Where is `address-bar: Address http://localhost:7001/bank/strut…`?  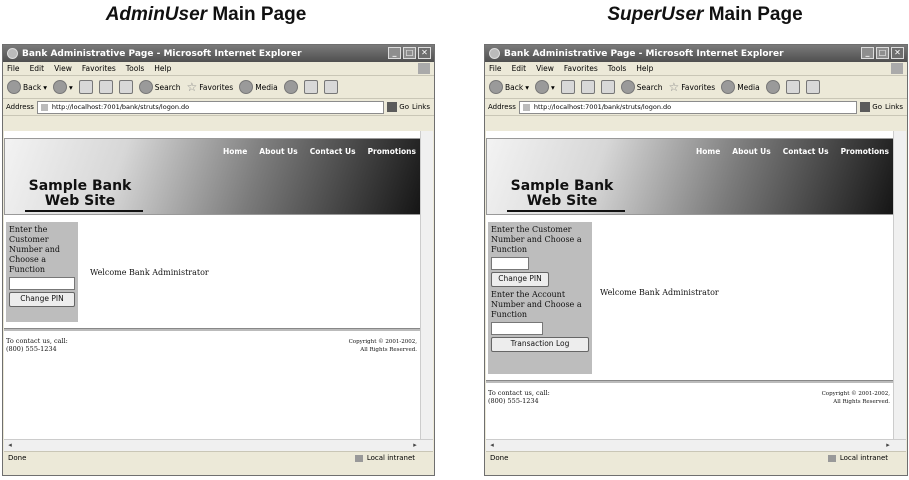
address-bar: Address http://localhost:7001/bank/strut… is located at coordinates (696, 107).